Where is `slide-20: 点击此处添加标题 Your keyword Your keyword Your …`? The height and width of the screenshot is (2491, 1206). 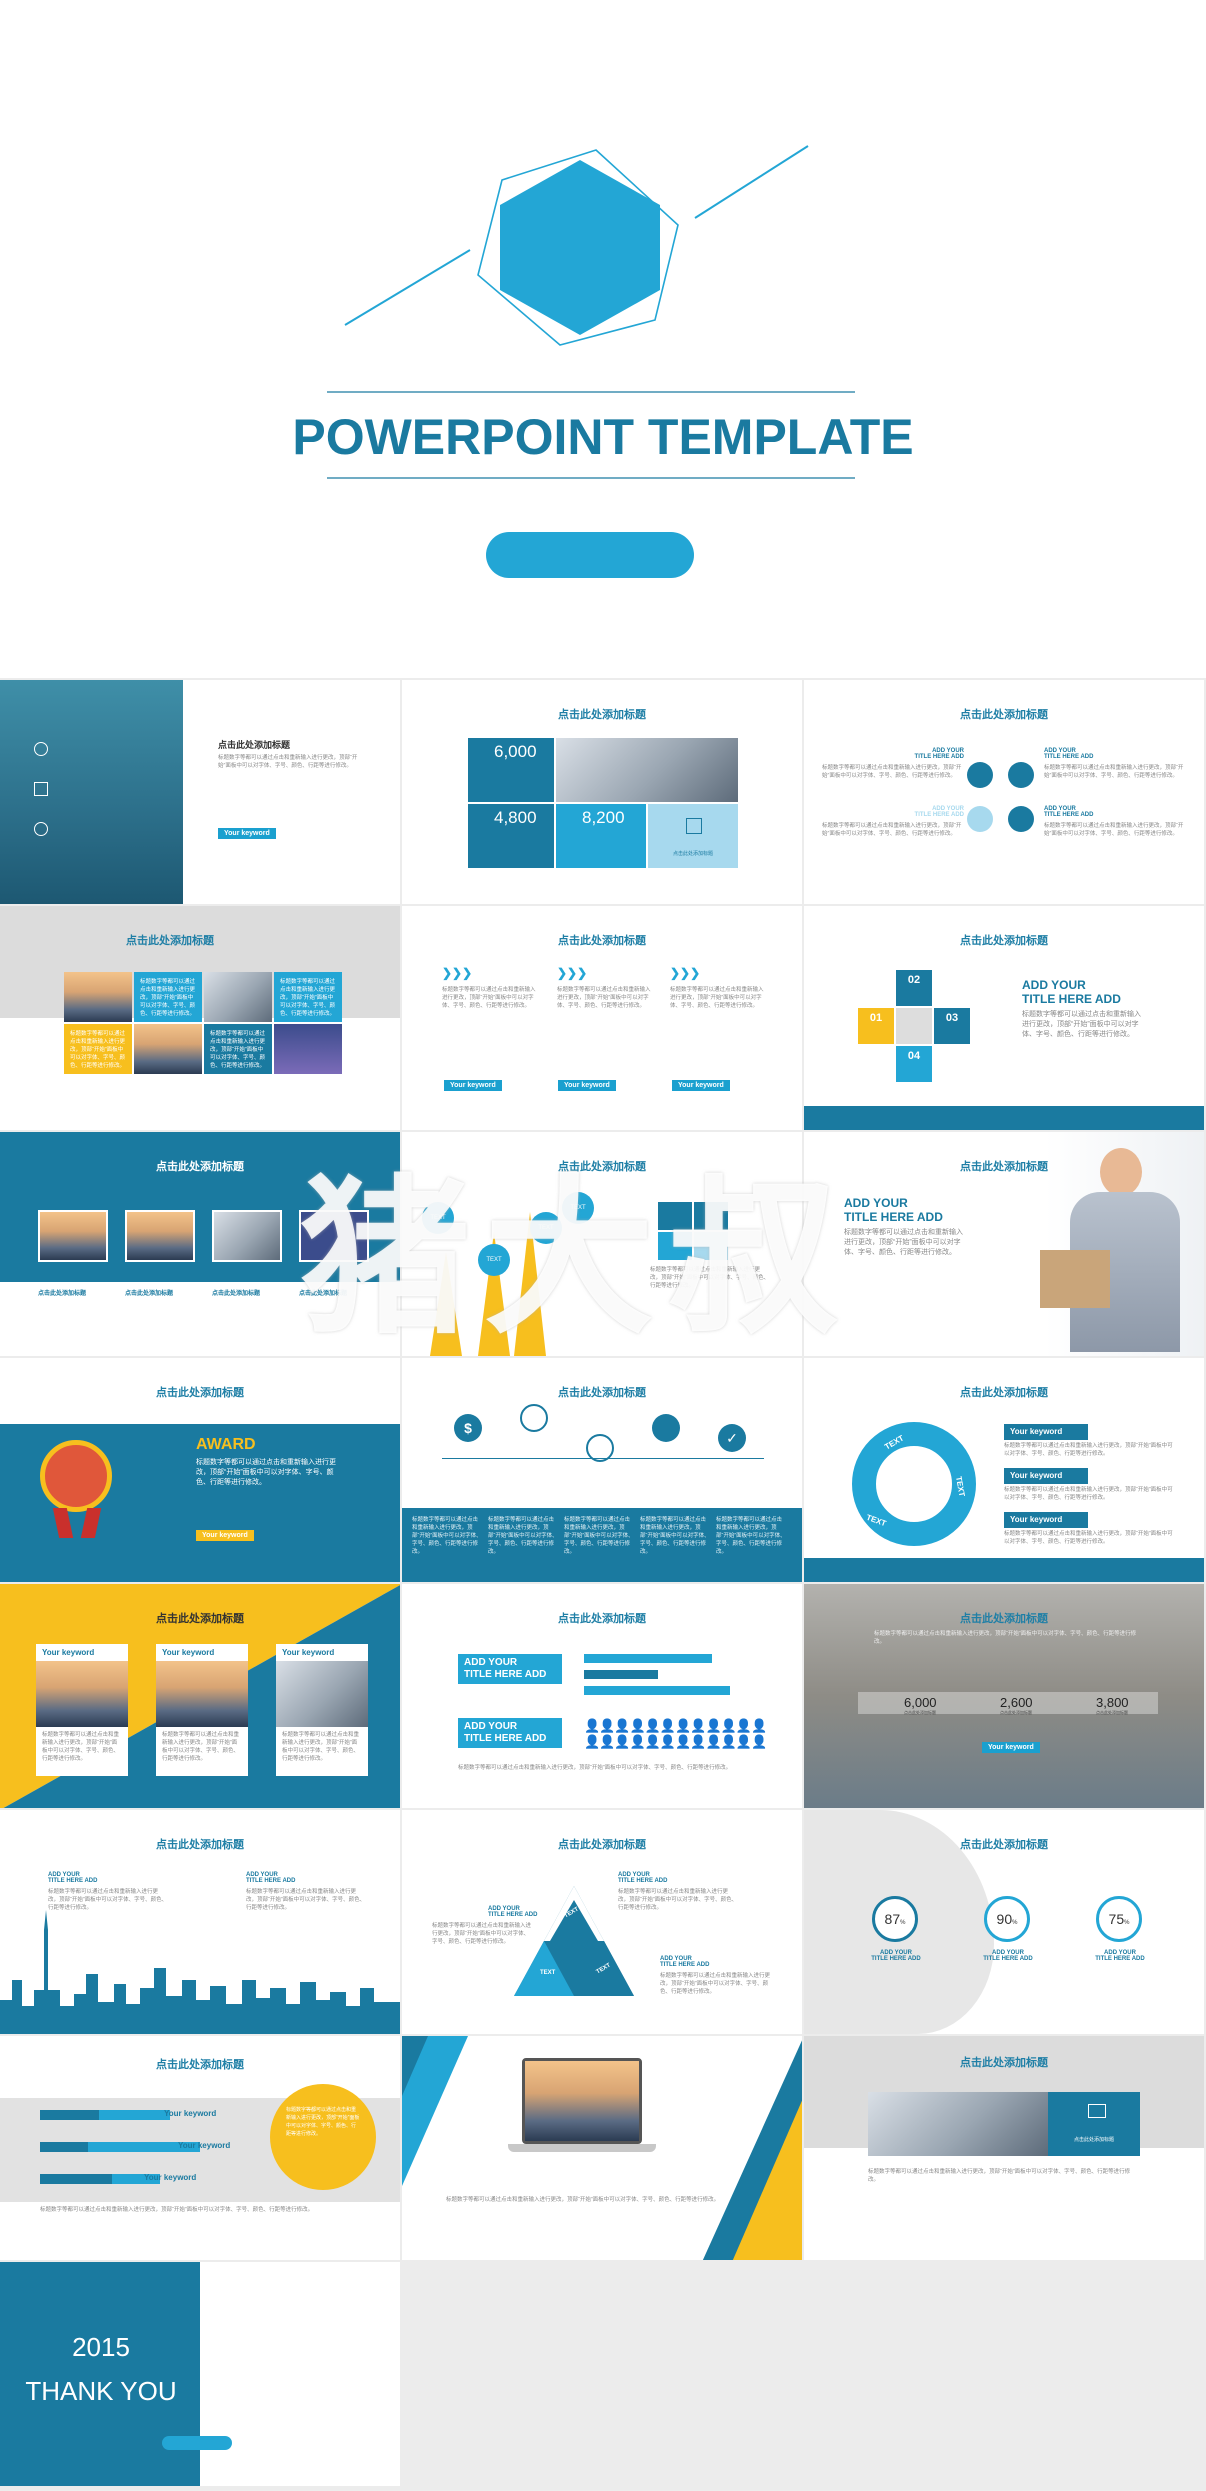
slide-20: 点击此处添加标题 Your keyword Your keyword Your … is located at coordinates (201, 2149).